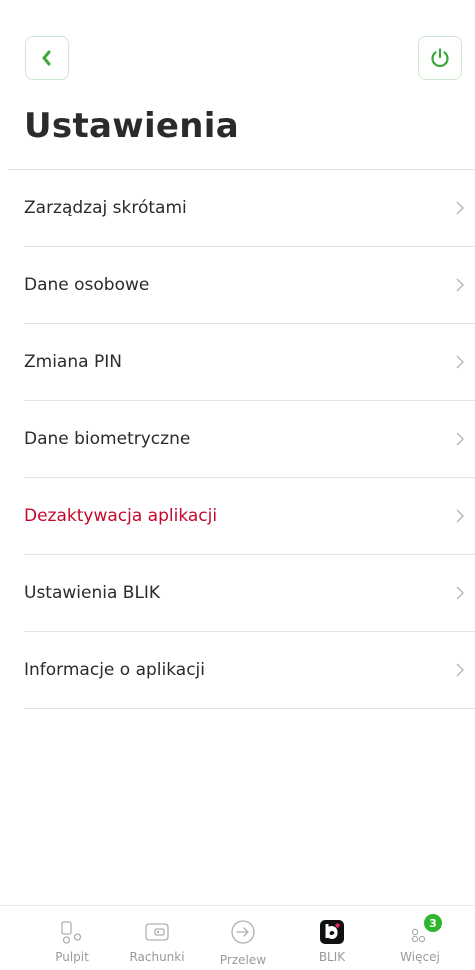 The height and width of the screenshot is (970, 475). What do you see at coordinates (420, 957) in the screenshot?
I see `nav-label: Więcej` at bounding box center [420, 957].